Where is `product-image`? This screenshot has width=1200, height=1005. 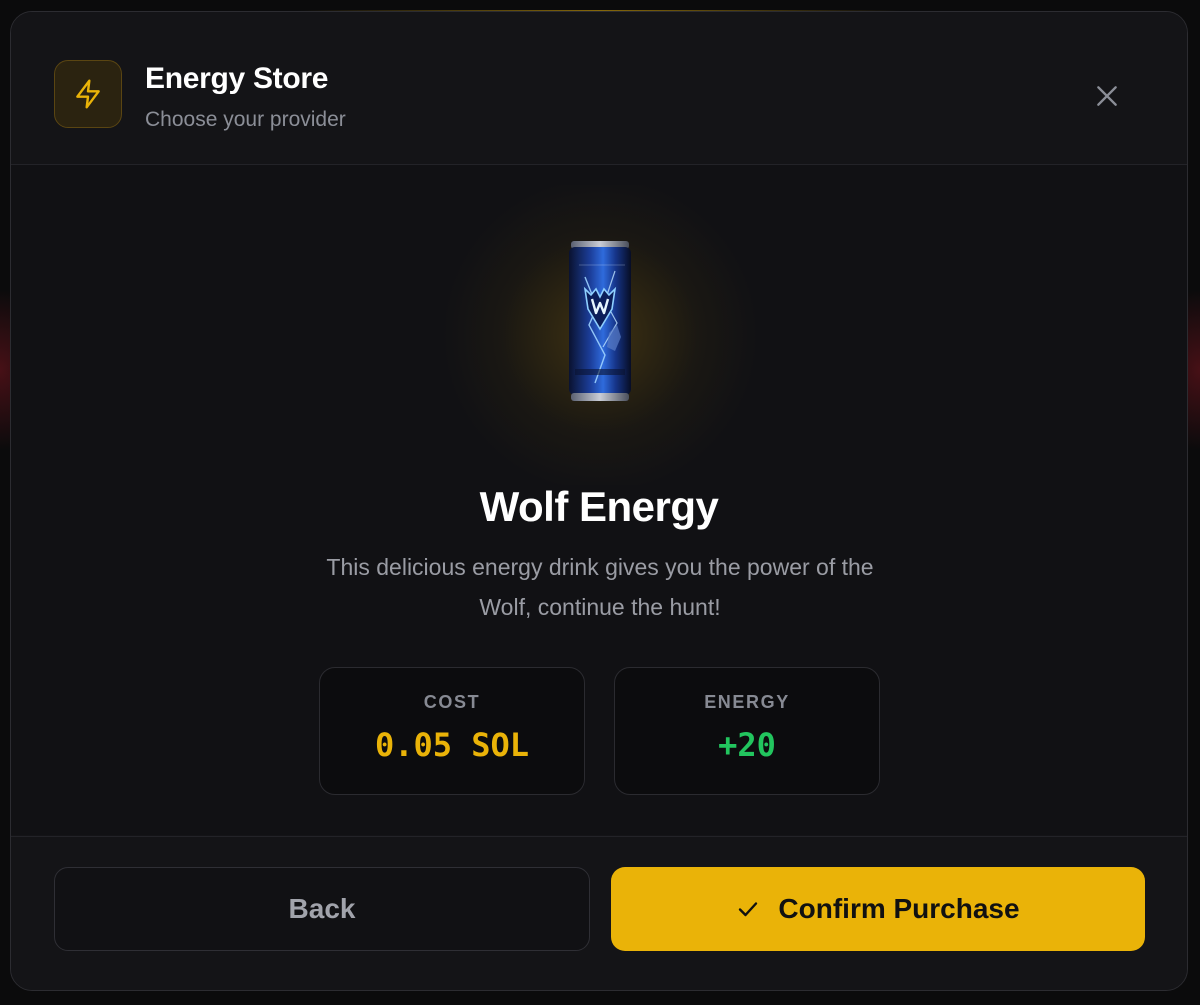
product-image is located at coordinates (600, 321).